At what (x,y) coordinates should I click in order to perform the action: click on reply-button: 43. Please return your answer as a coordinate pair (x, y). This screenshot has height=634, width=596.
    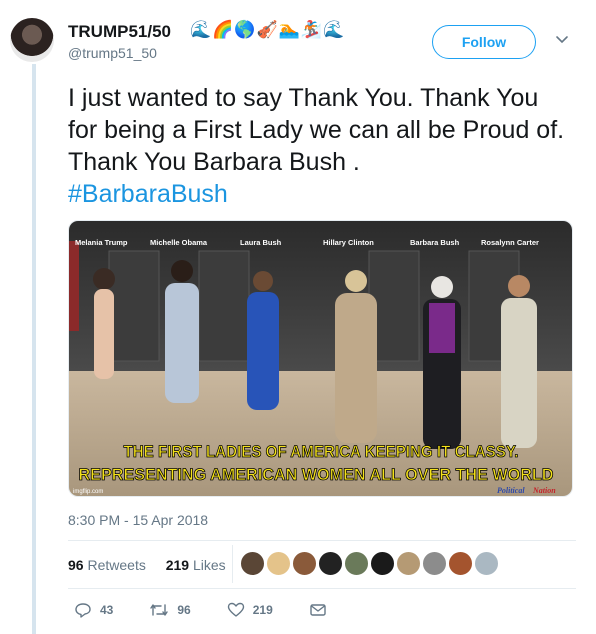
    Looking at the image, I should click on (93, 610).